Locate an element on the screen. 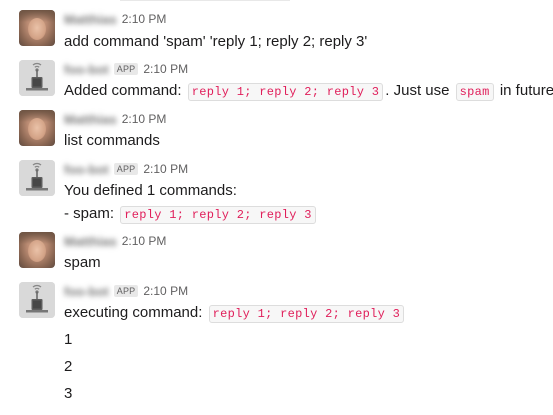  message-middle: . Just use is located at coordinates (417, 90).